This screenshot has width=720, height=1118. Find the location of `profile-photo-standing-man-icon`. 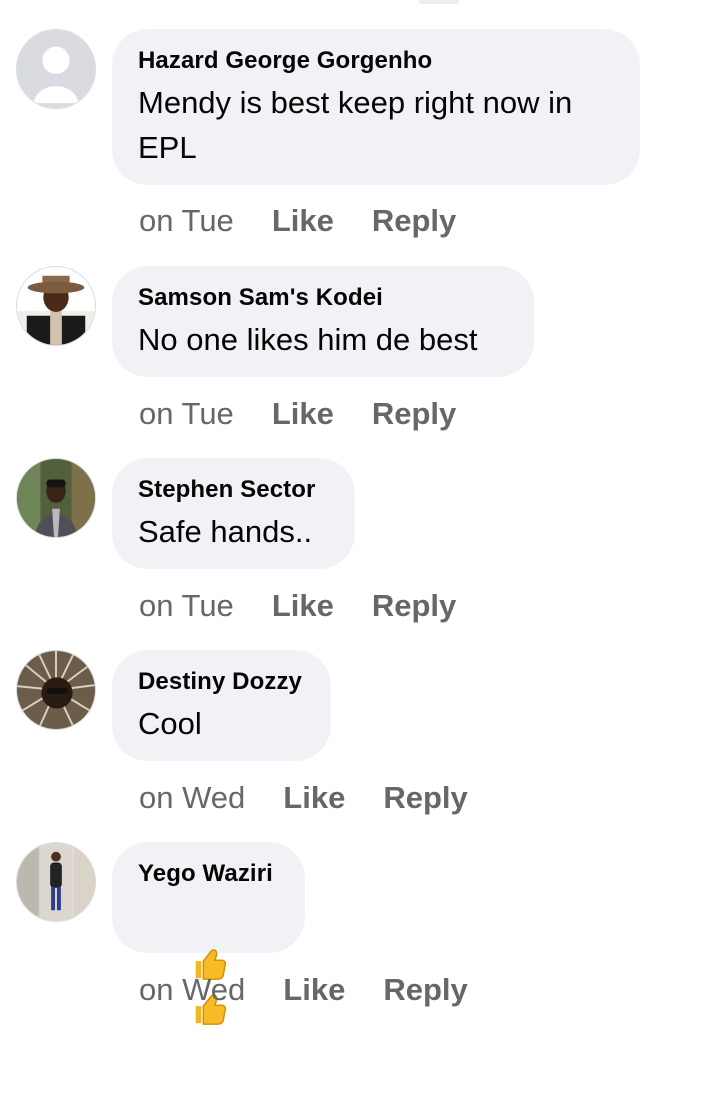

profile-photo-standing-man-icon is located at coordinates (56, 882).